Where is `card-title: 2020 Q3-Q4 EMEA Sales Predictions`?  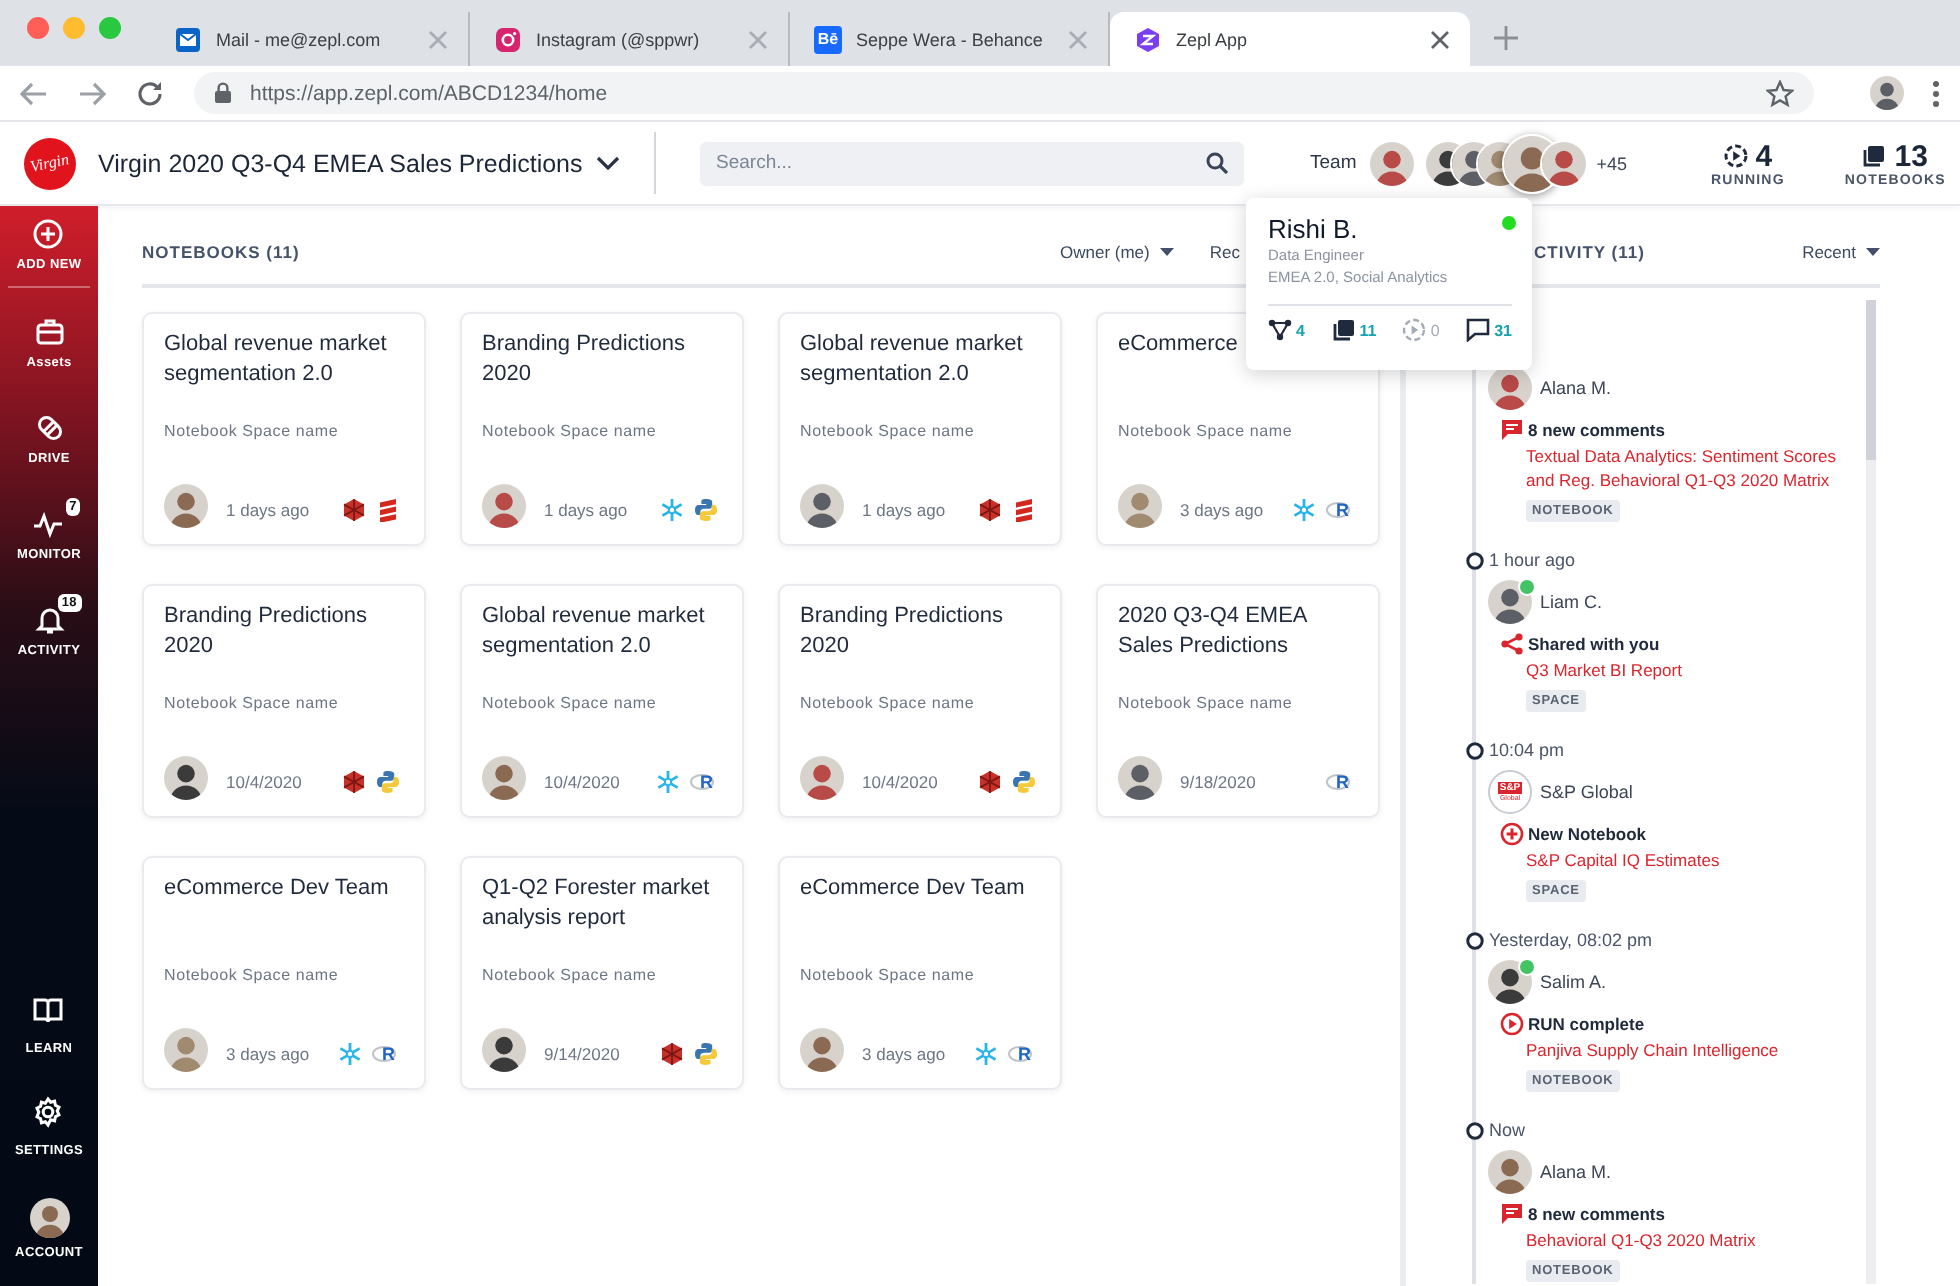
card-title: 2020 Q3-Q4 EMEA Sales Predictions is located at coordinates (1213, 631).